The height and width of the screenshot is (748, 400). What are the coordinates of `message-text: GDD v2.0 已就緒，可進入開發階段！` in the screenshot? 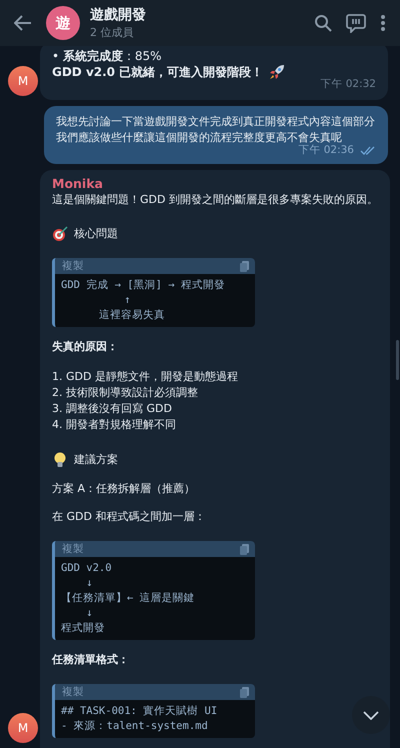 It's located at (158, 72).